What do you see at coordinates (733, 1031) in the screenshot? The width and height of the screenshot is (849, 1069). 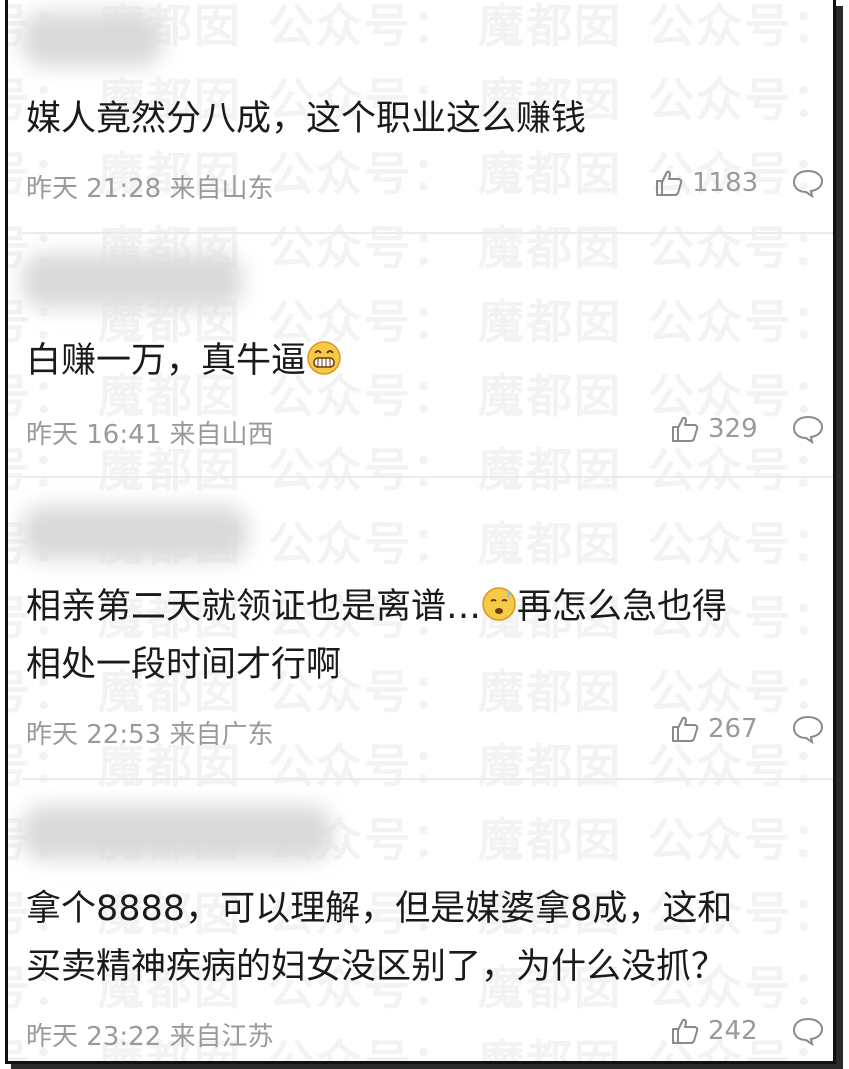 I see `like-count: 242` at bounding box center [733, 1031].